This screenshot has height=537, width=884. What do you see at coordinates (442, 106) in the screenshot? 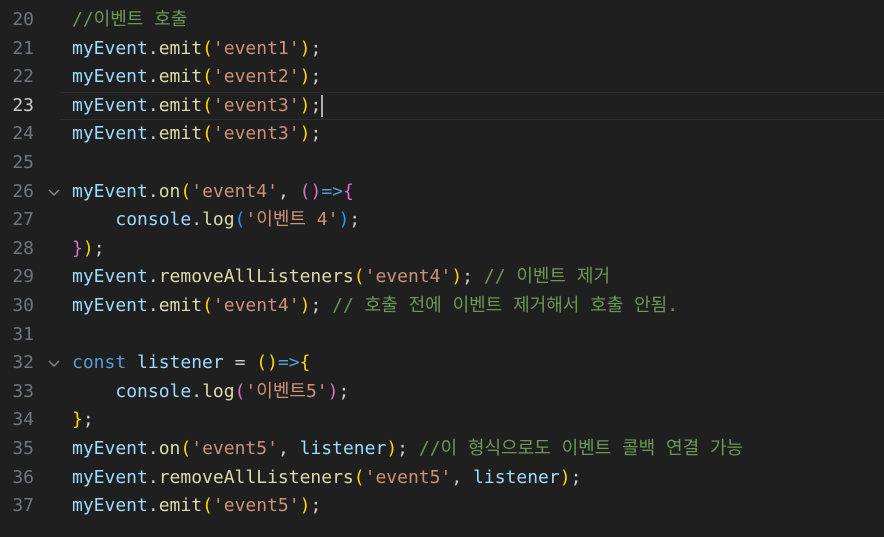
I see `code-line: 23 myEvent.emit('event3');` at bounding box center [442, 106].